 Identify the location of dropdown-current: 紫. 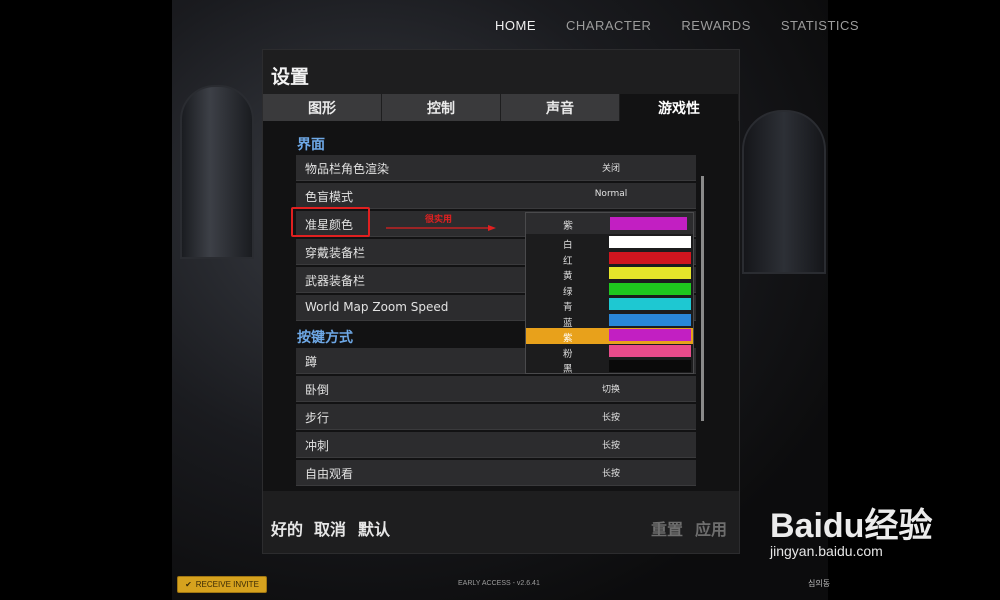
(609, 223).